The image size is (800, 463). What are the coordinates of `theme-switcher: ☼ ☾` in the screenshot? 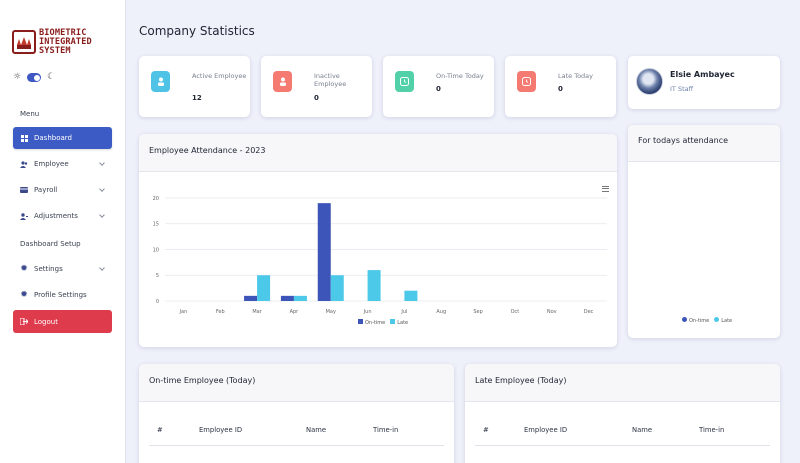 It's located at (34, 77).